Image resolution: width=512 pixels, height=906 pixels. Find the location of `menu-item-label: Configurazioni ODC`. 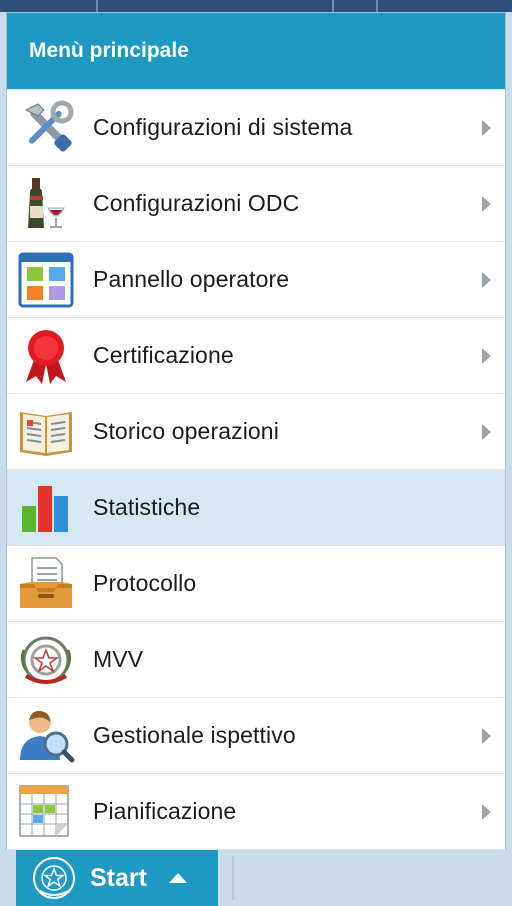

menu-item-label: Configurazioni ODC is located at coordinates (196, 203).